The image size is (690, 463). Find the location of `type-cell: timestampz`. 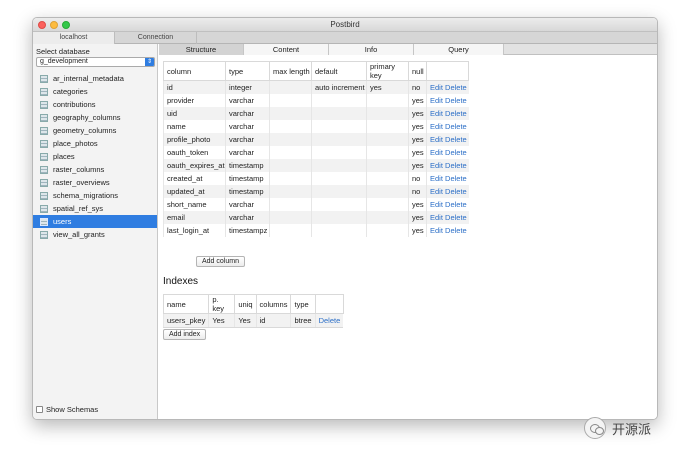

type-cell: timestampz is located at coordinates (247, 230).